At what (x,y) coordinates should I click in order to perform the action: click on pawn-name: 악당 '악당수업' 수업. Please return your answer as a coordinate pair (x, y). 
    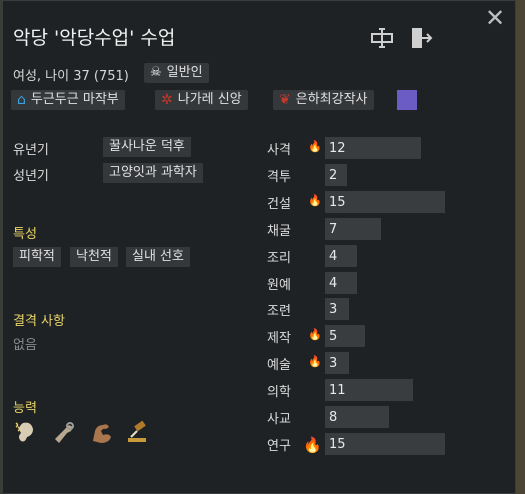
    Looking at the image, I should click on (94, 38).